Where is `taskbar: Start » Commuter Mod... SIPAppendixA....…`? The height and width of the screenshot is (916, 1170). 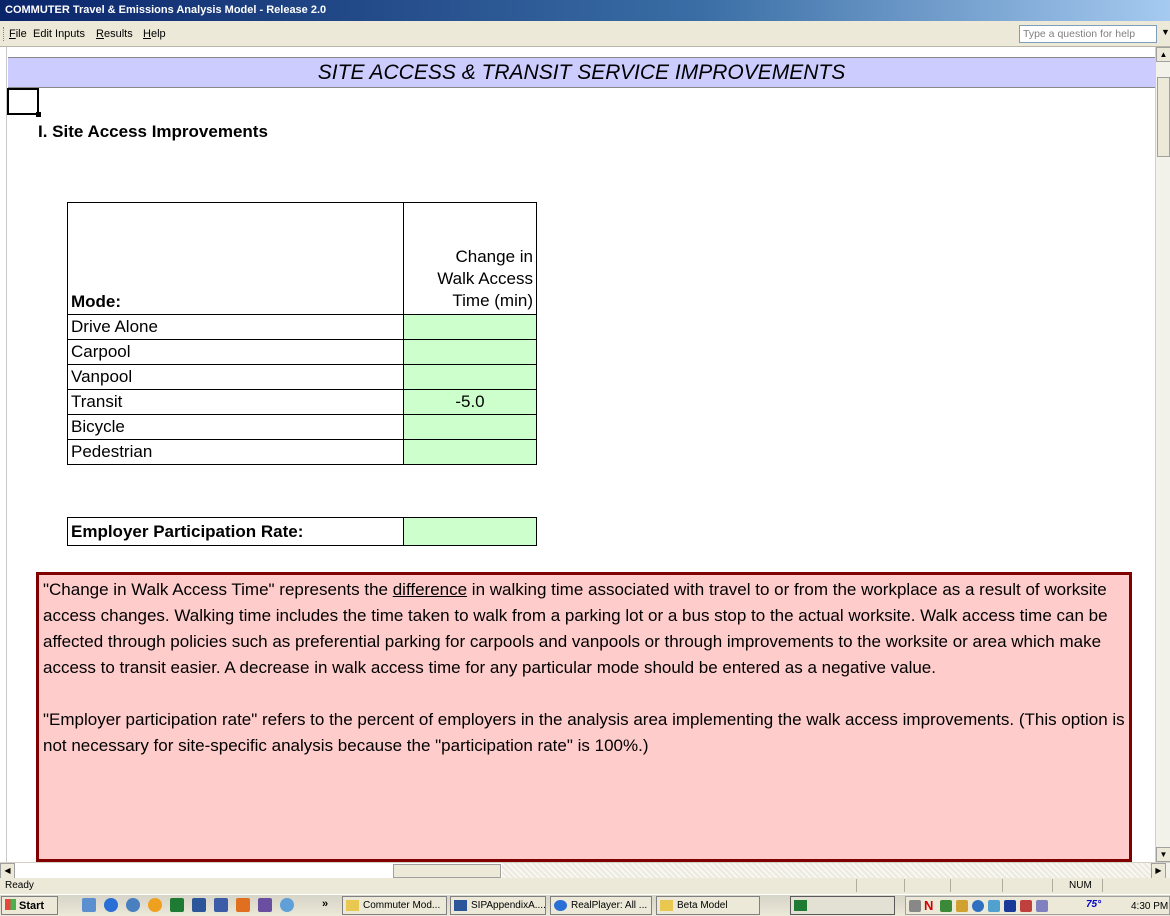
taskbar: Start » Commuter Mod... SIPAppendixA....… is located at coordinates (585, 905).